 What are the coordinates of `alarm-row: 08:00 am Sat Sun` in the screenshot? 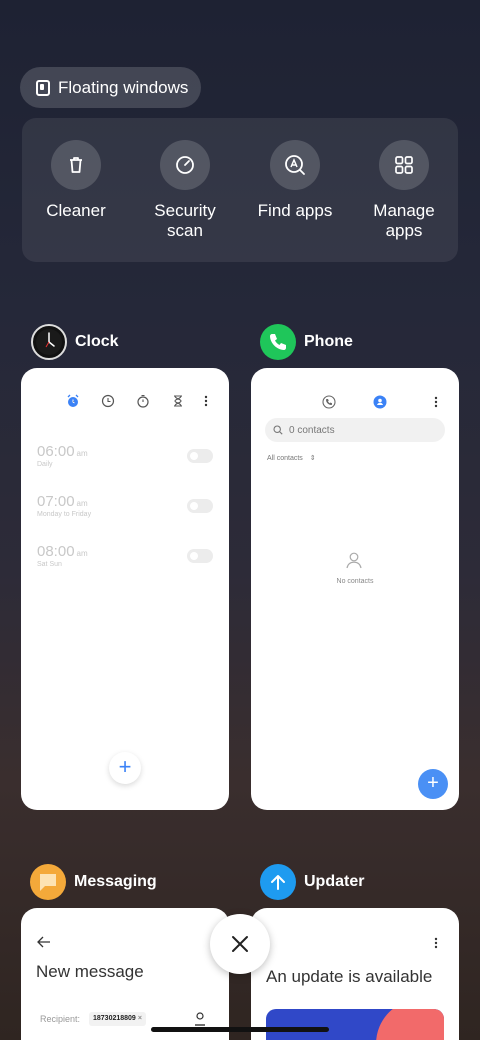 It's located at (125, 561).